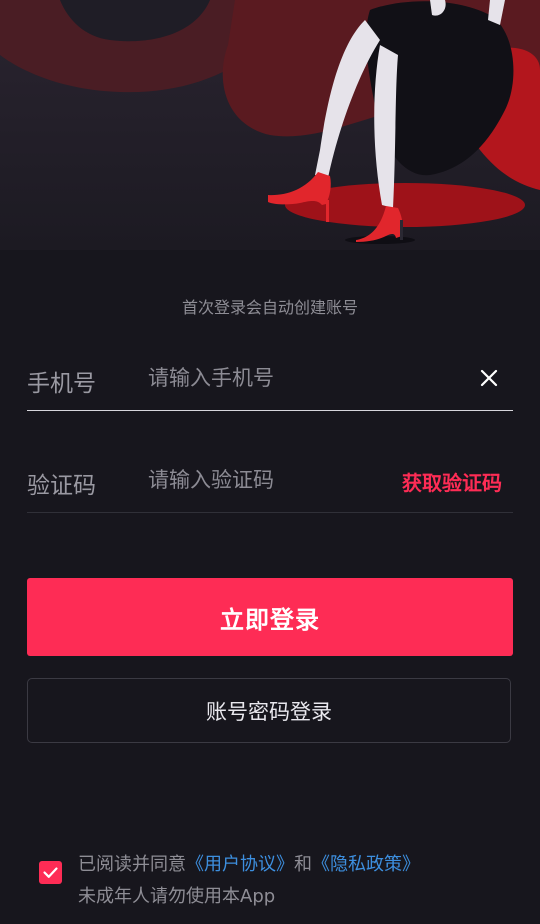 This screenshot has height=924, width=540. I want to click on auto-register-hint: 首次登录会自动创建账号, so click(269, 307).